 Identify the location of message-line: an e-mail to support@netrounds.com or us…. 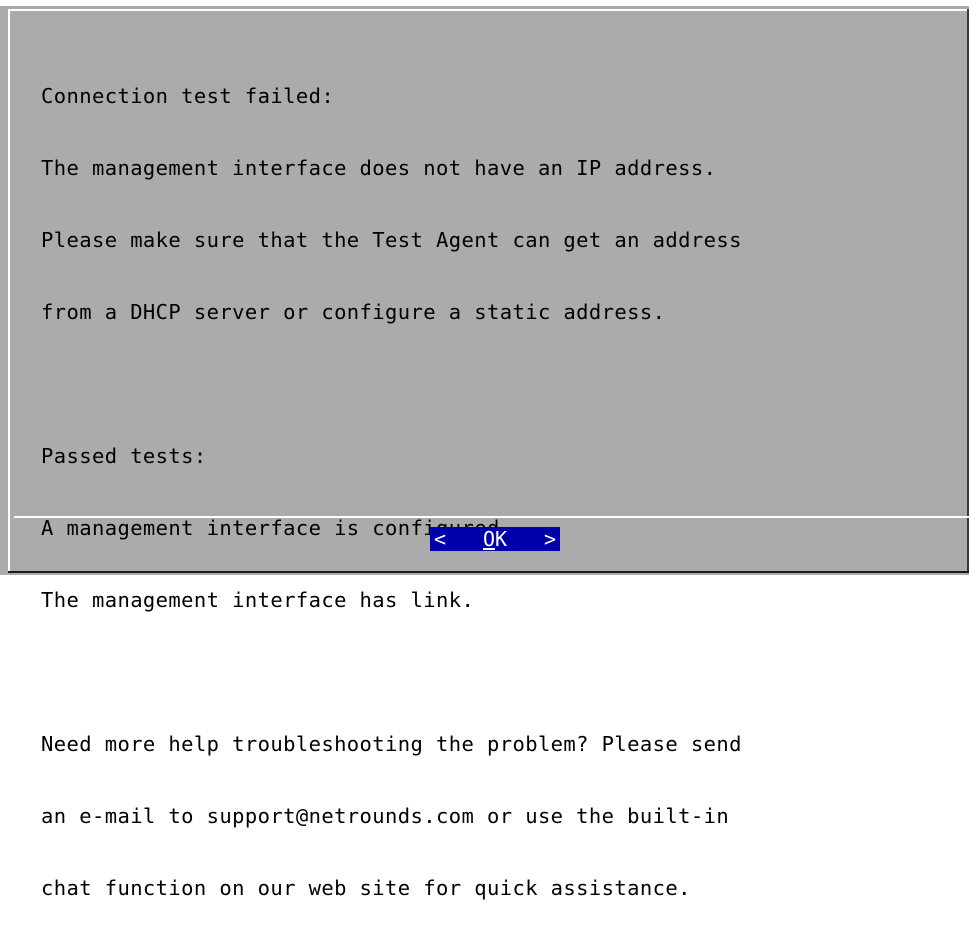
(385, 816).